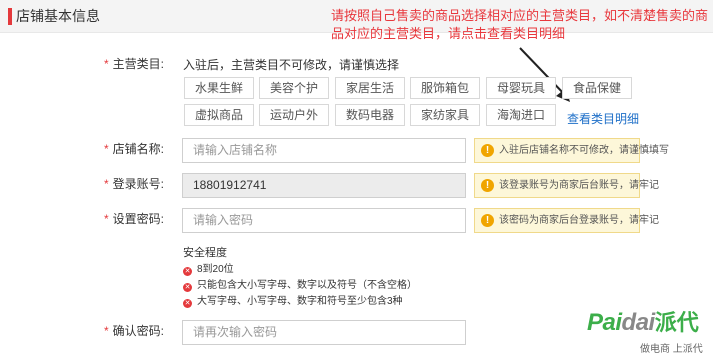  I want to click on account-tip: ! 该登录账号为商家后台账号，请牢记, so click(566, 185).